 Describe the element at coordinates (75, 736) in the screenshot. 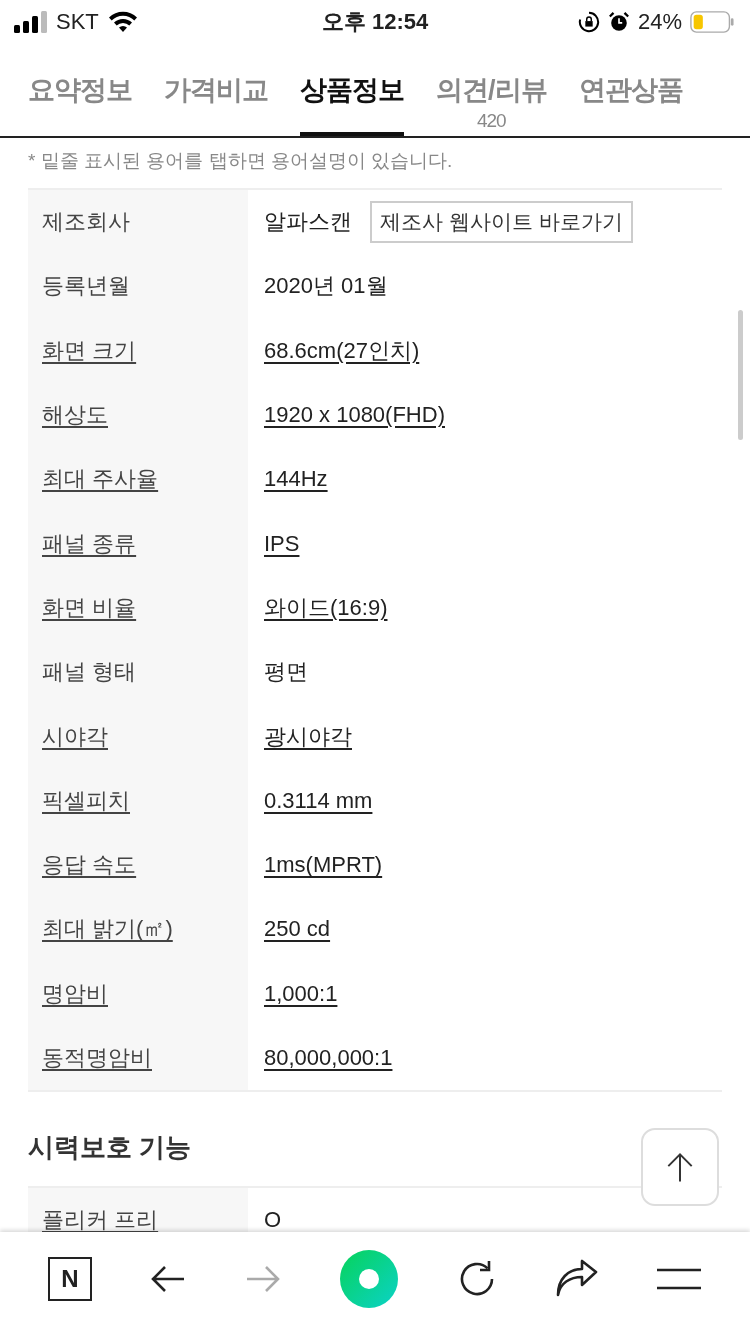

I see `term-link: 시야각` at that location.